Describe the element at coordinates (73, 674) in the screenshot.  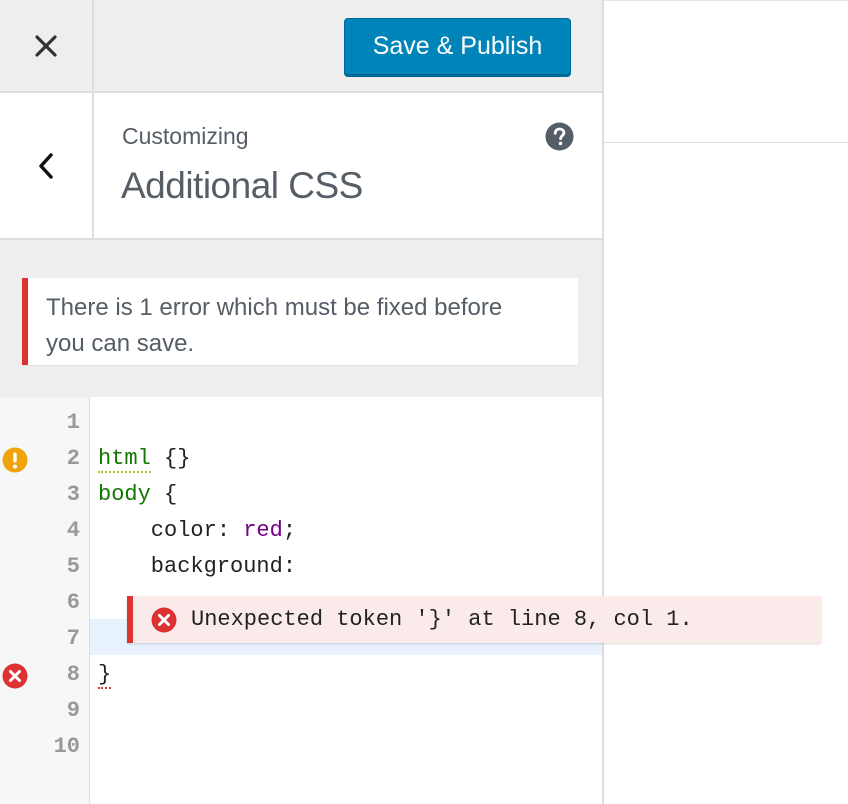
I see `line-number: 8` at that location.